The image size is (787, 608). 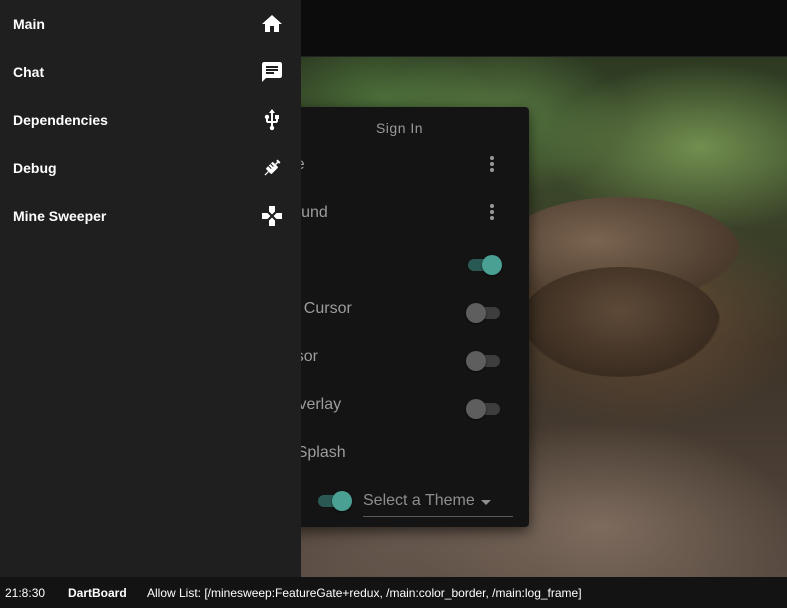 What do you see at coordinates (272, 120) in the screenshot?
I see `usb-icon` at bounding box center [272, 120].